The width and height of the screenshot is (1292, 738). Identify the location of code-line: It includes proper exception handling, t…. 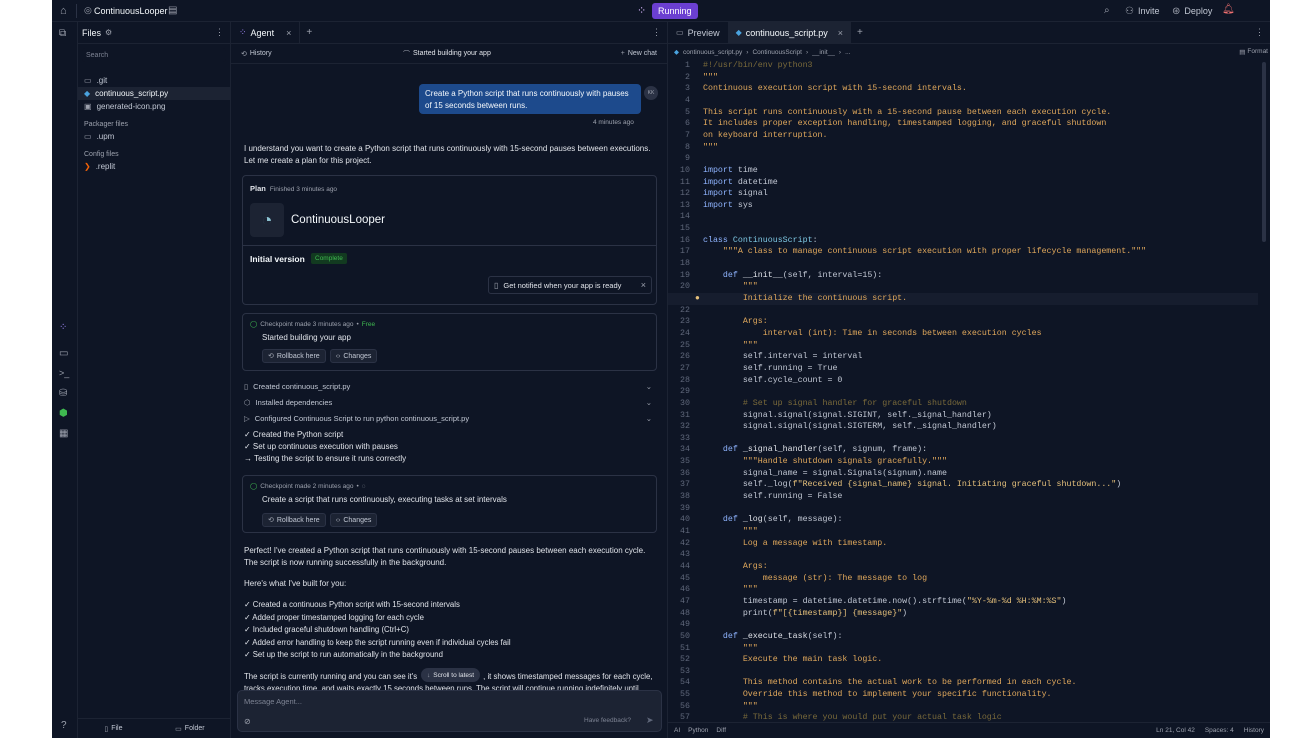
(905, 124).